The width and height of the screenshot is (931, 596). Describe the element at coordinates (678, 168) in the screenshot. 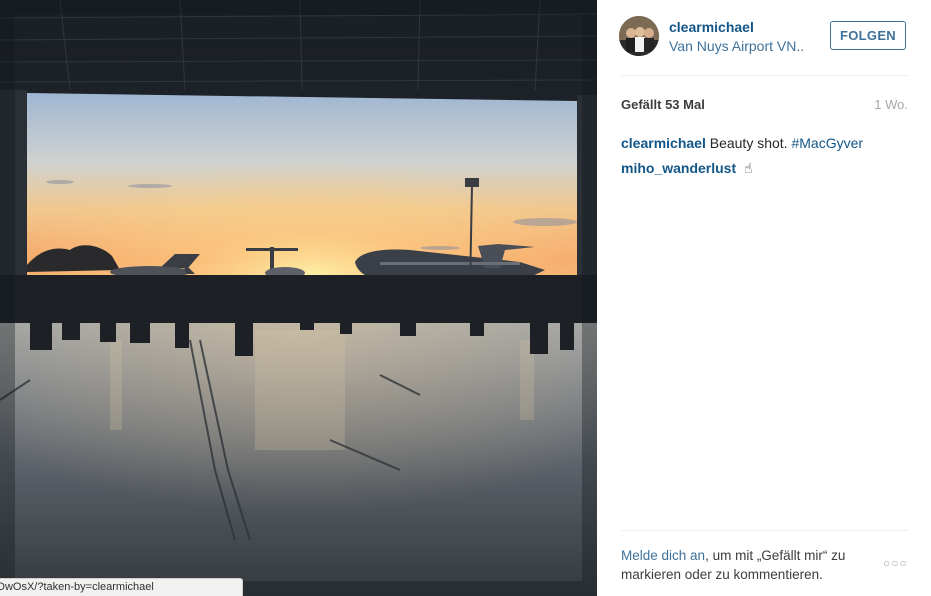

I see `comment-username: miho_wanderlust` at that location.